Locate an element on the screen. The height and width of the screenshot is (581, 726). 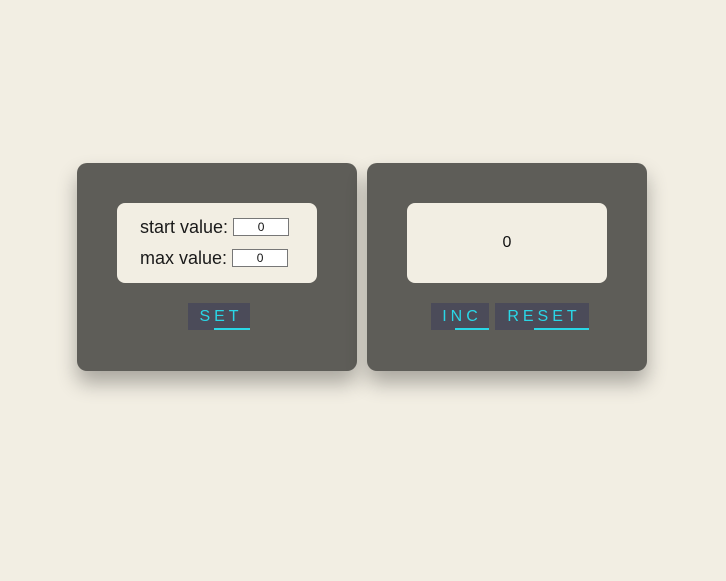
max-value-input is located at coordinates (260, 258).